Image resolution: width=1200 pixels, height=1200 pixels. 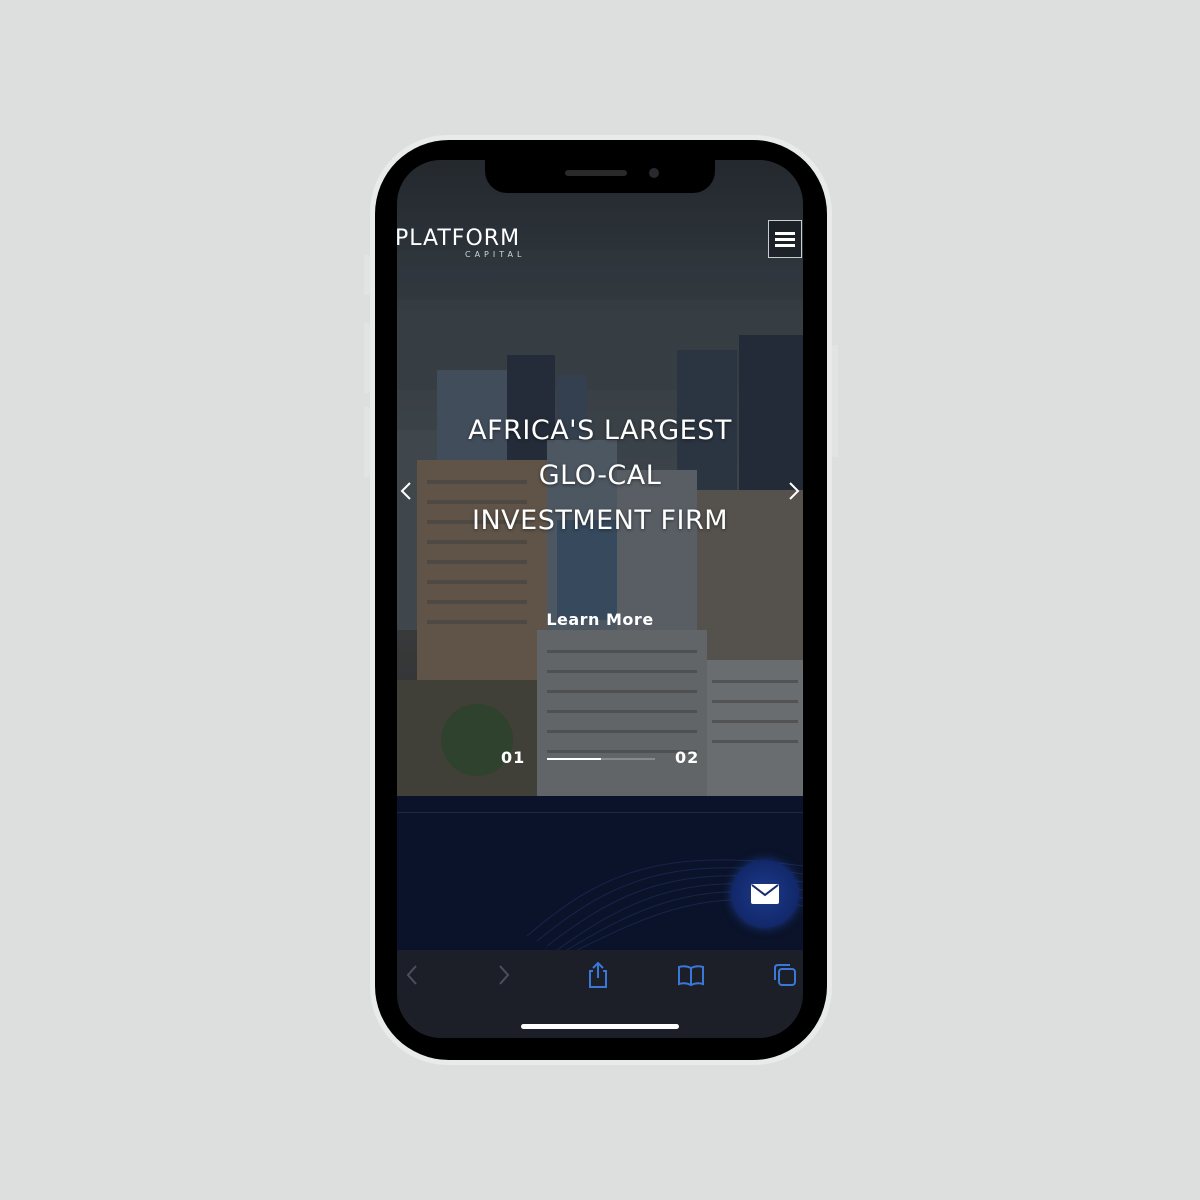 I want to click on share-button, so click(x=598, y=975).